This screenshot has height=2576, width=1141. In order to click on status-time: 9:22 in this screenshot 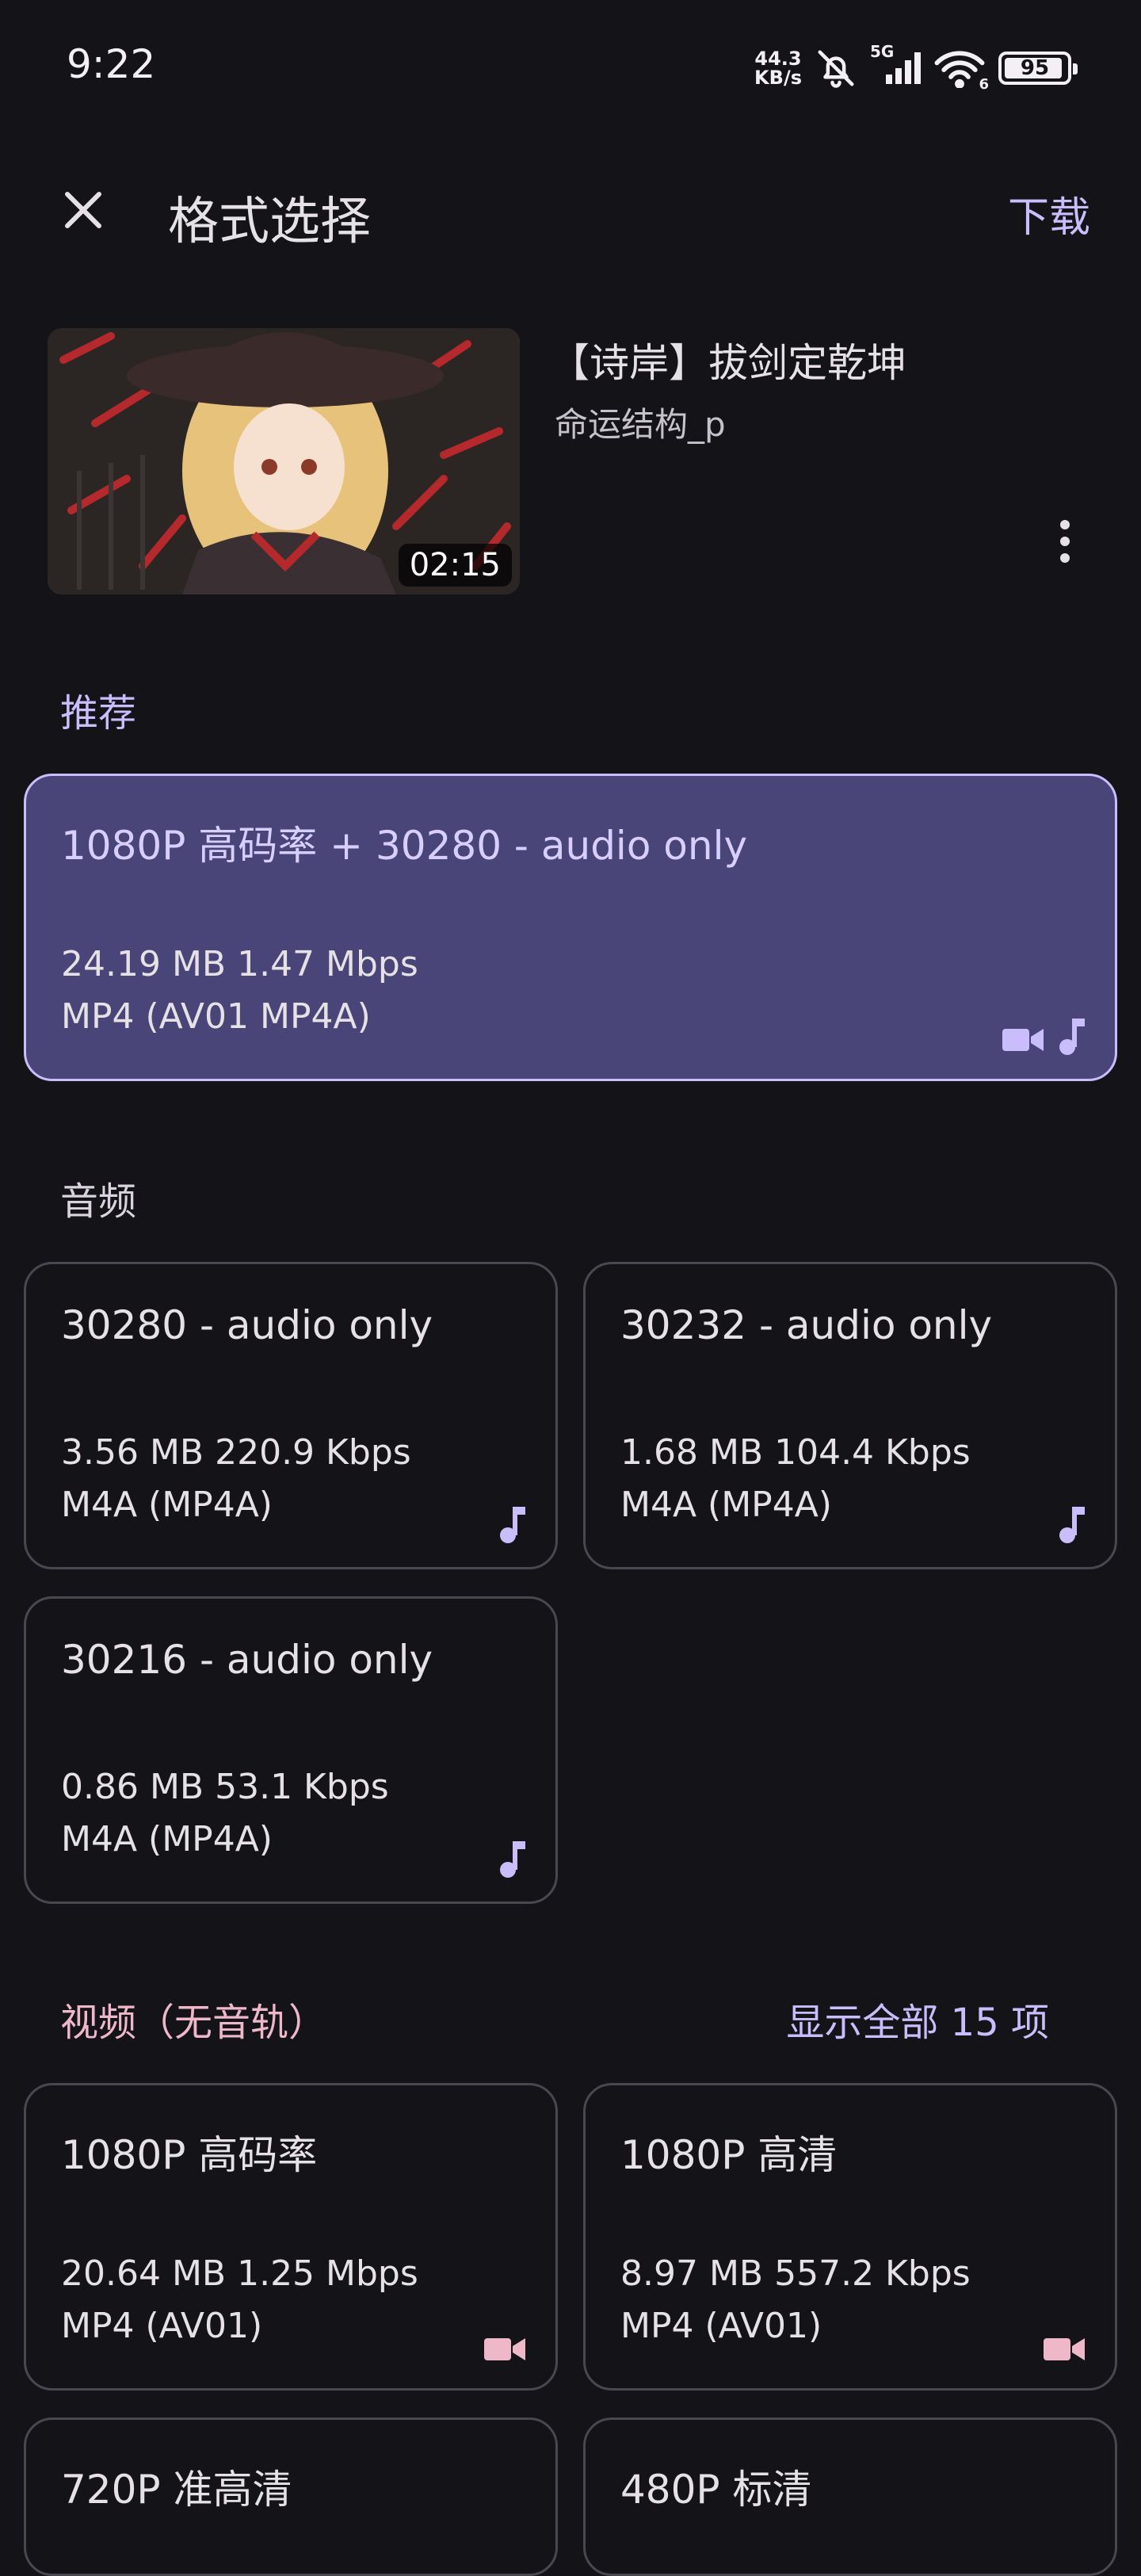, I will do `click(111, 64)`.